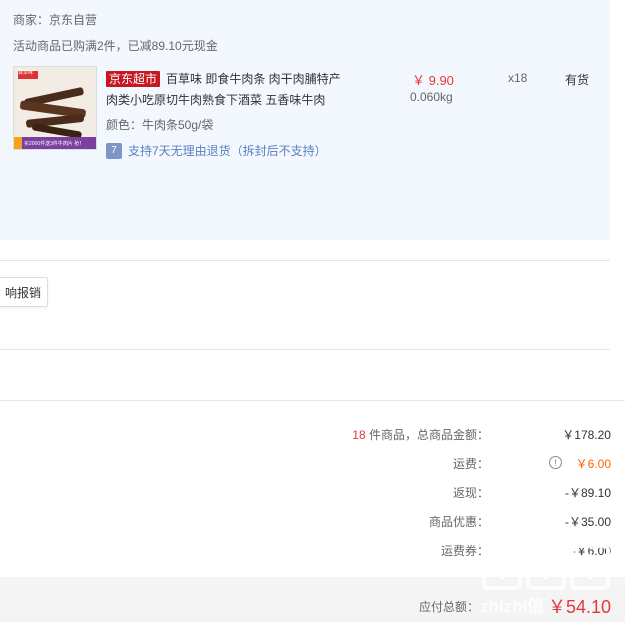  Describe the element at coordinates (587, 493) in the screenshot. I see `cashback-value: -￥89.10` at that location.